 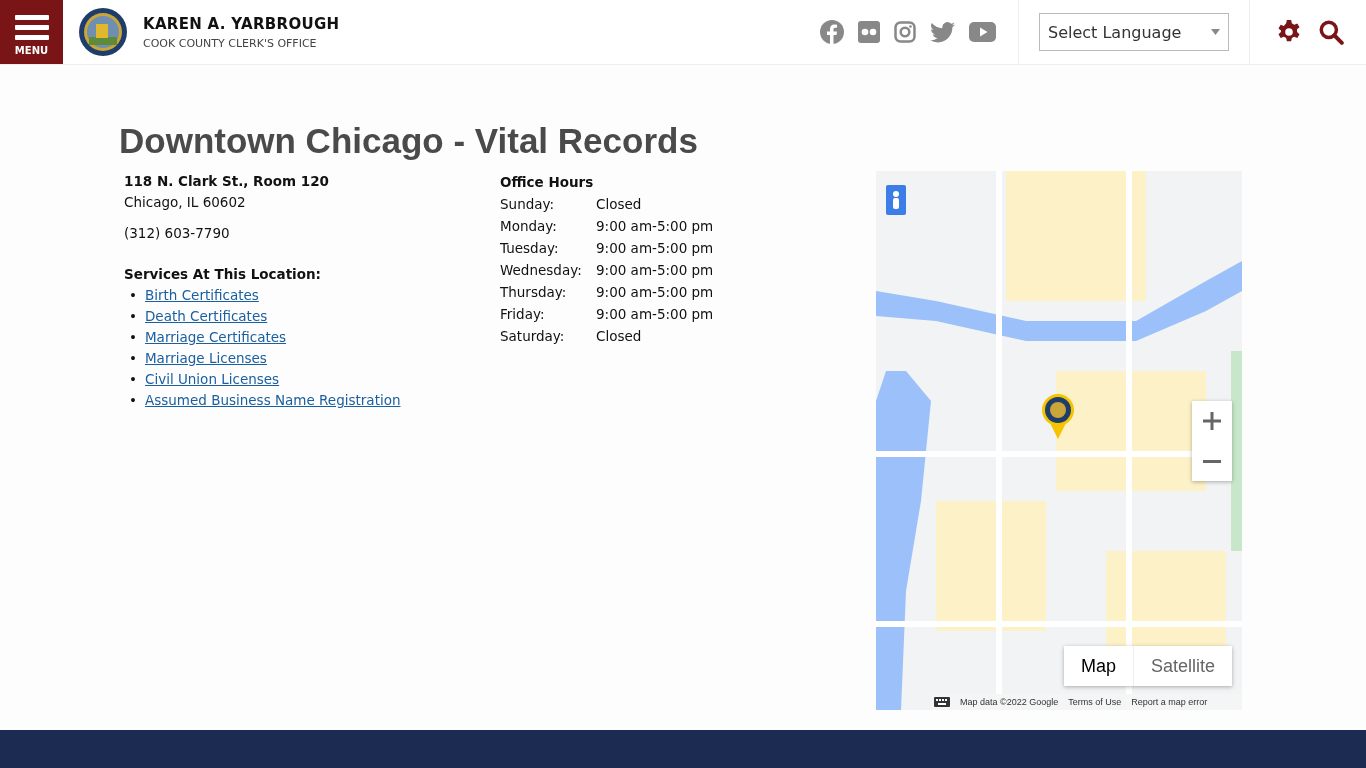 What do you see at coordinates (869, 32) in the screenshot?
I see `flickr-icon` at bounding box center [869, 32].